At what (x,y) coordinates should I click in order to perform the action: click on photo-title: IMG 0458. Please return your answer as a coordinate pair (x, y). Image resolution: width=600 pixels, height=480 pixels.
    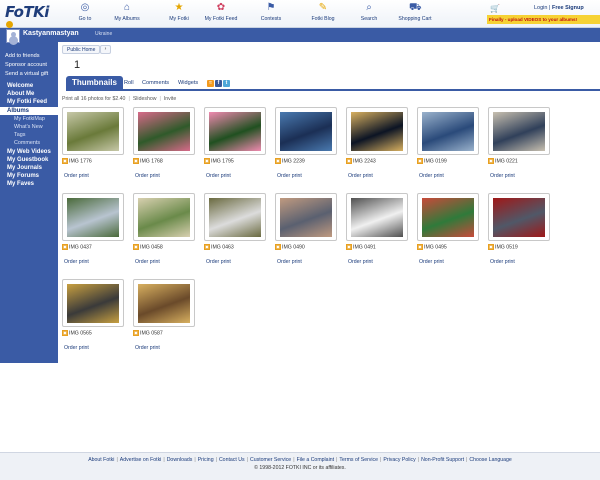
    Looking at the image, I should click on (151, 247).